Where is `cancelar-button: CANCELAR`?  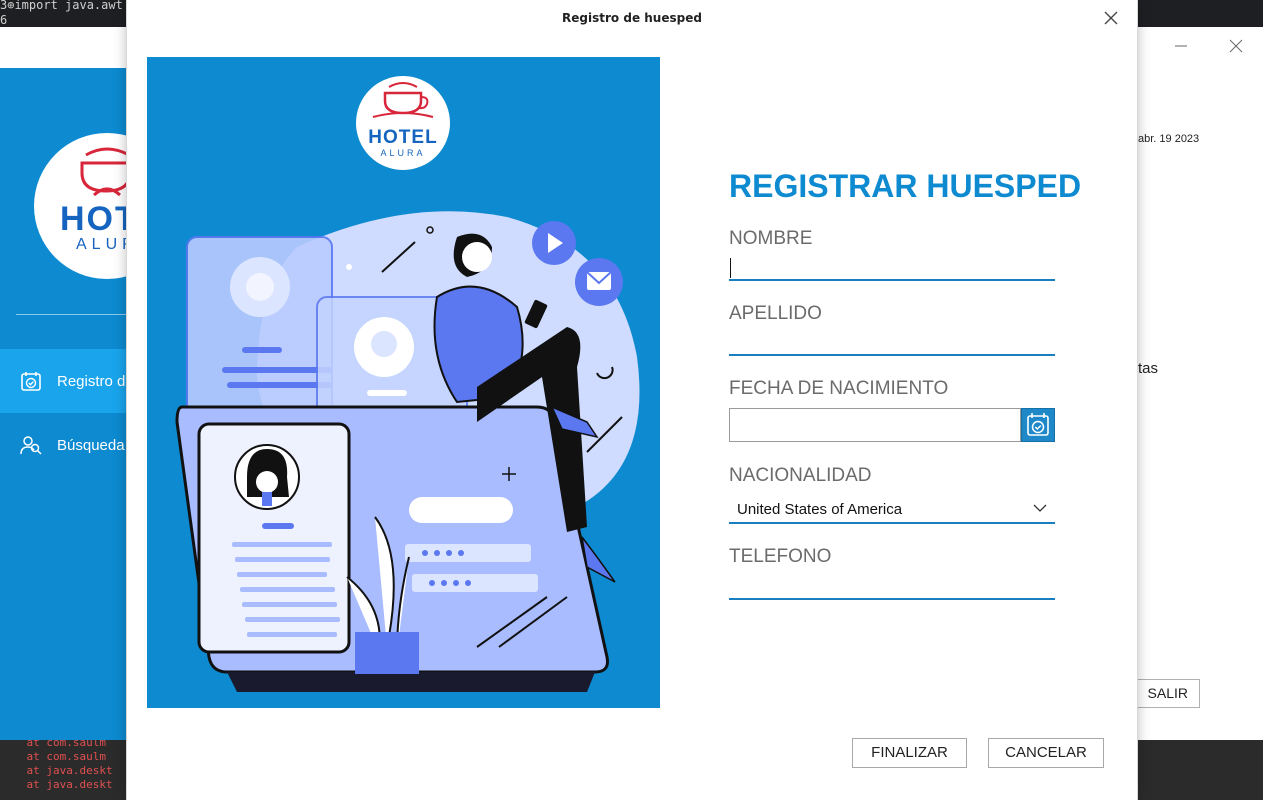
cancelar-button: CANCELAR is located at coordinates (1046, 753).